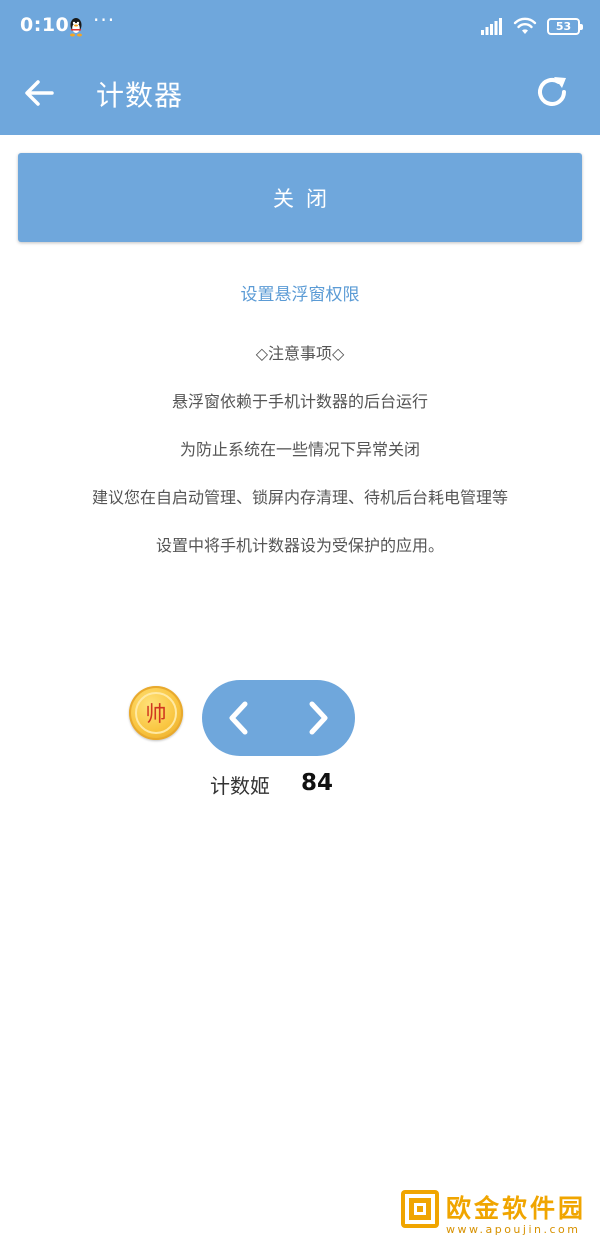  What do you see at coordinates (240, 718) in the screenshot?
I see `chevron-left-icon` at bounding box center [240, 718].